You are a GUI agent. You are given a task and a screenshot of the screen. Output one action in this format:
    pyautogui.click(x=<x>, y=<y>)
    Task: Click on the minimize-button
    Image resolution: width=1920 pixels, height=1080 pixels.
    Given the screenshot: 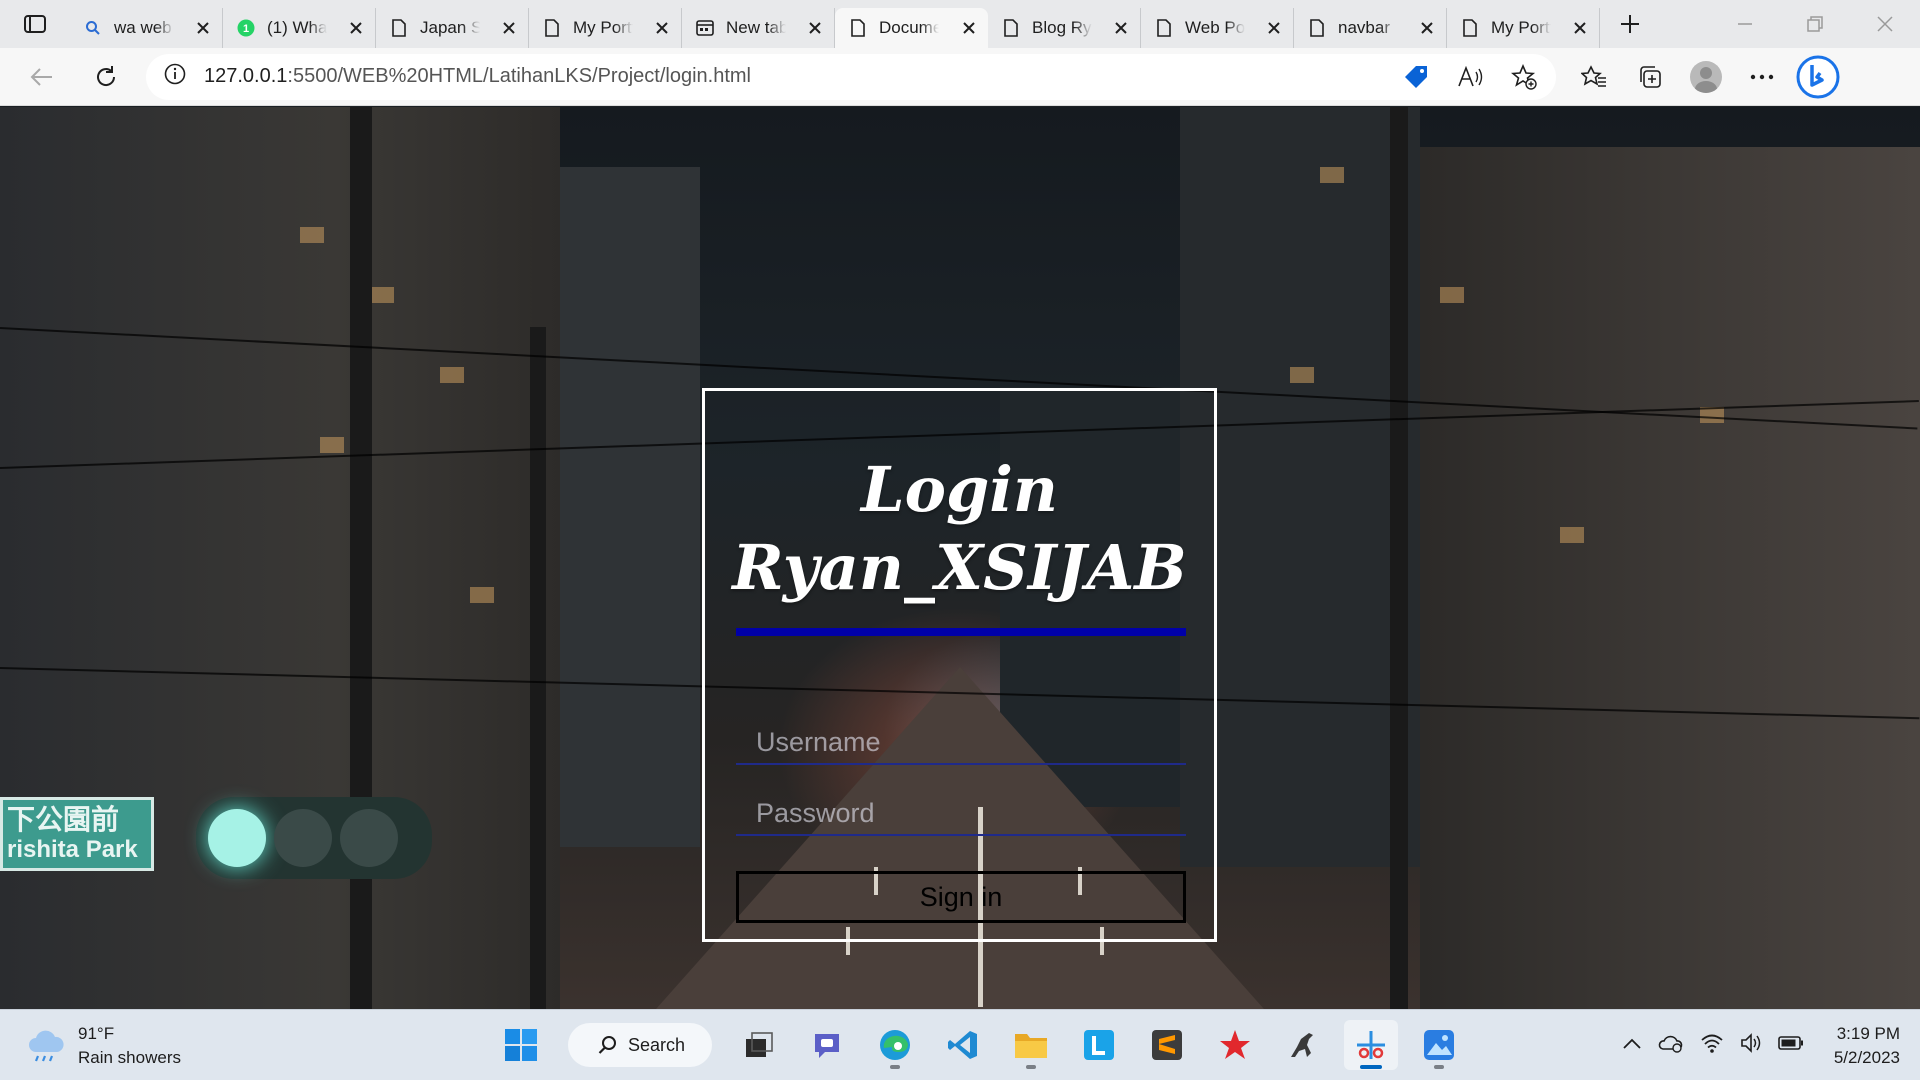 What is the action you would take?
    pyautogui.click(x=1745, y=24)
    